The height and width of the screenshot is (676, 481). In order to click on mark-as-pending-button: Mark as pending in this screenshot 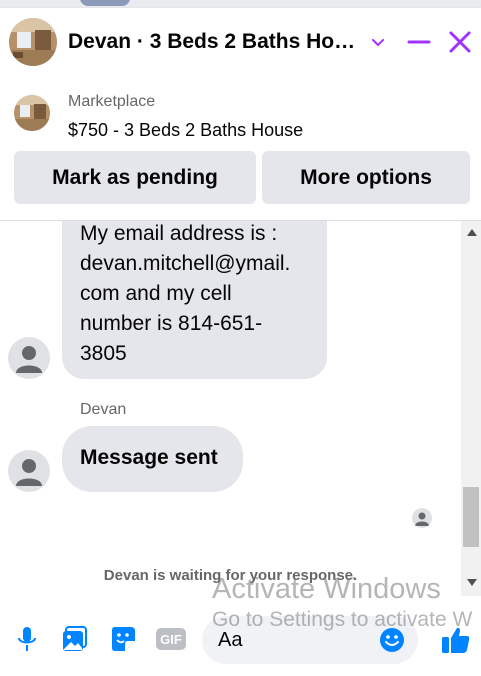, I will do `click(135, 177)`.